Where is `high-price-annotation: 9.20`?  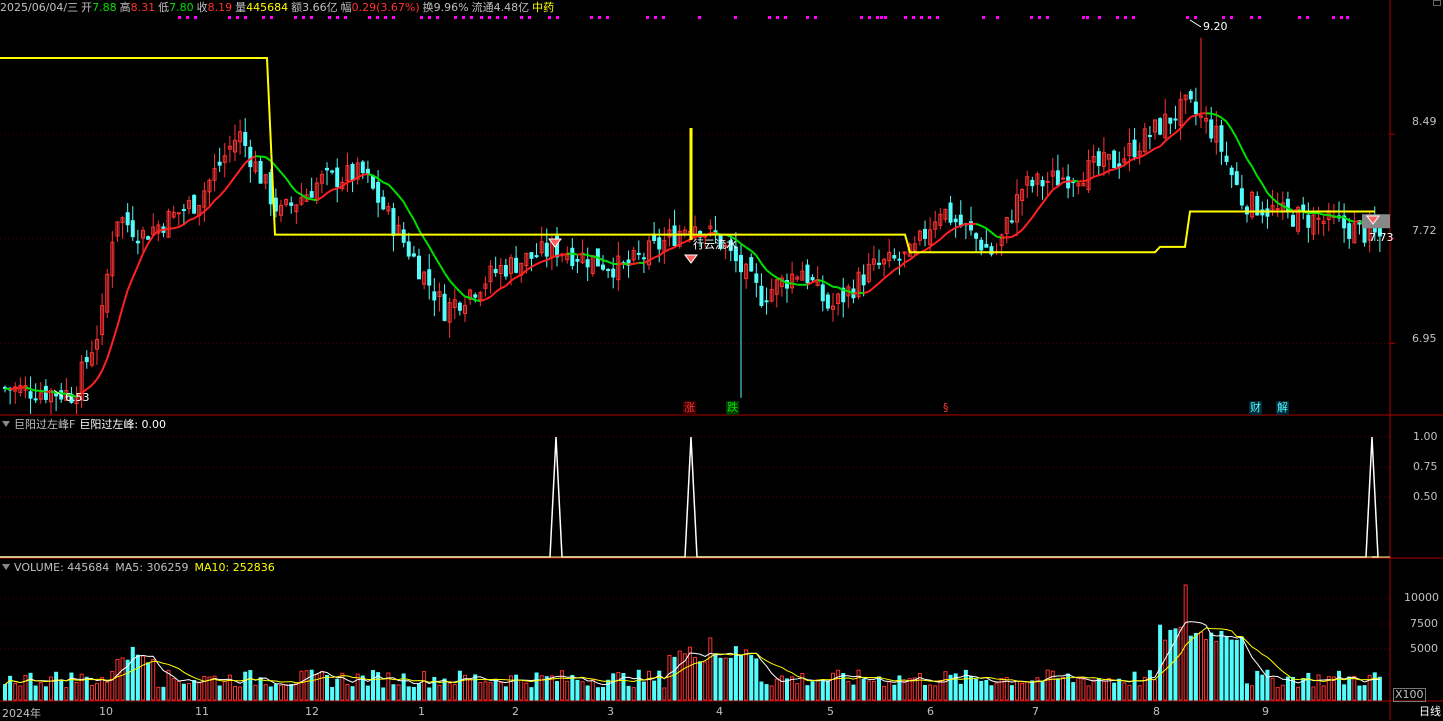 high-price-annotation: 9.20 is located at coordinates (1215, 26).